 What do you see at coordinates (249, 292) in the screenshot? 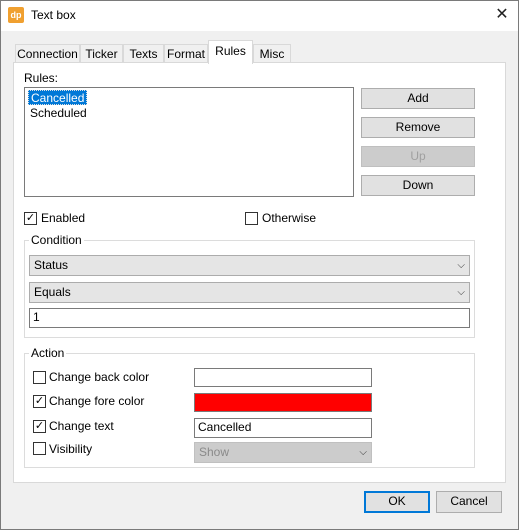
I see `condition-operator-select: Equals ⌵` at bounding box center [249, 292].